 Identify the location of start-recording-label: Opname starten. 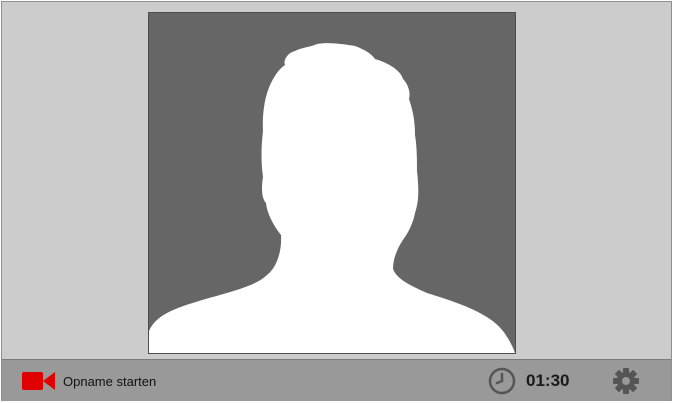
(110, 381).